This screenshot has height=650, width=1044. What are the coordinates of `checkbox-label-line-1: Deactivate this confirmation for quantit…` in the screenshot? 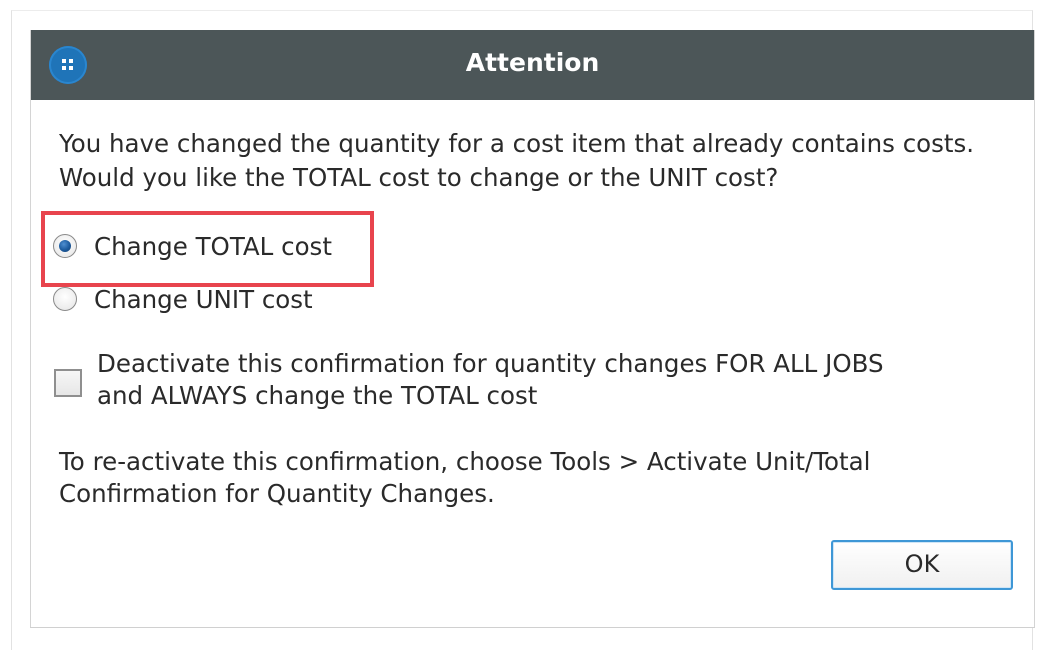 It's located at (490, 363).